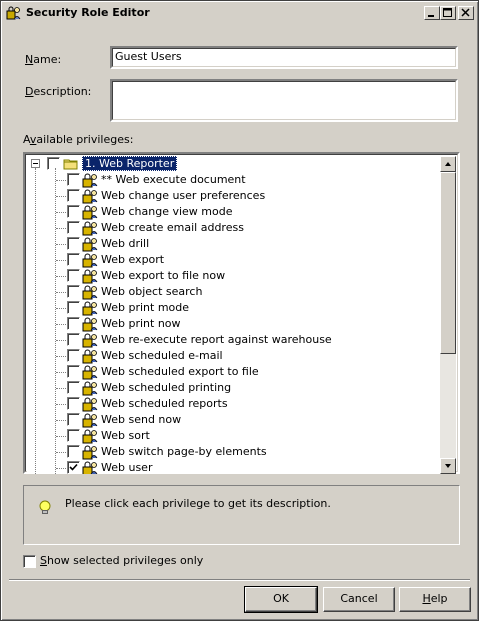  What do you see at coordinates (235, 244) in the screenshot?
I see `privilege-row: Web drill` at bounding box center [235, 244].